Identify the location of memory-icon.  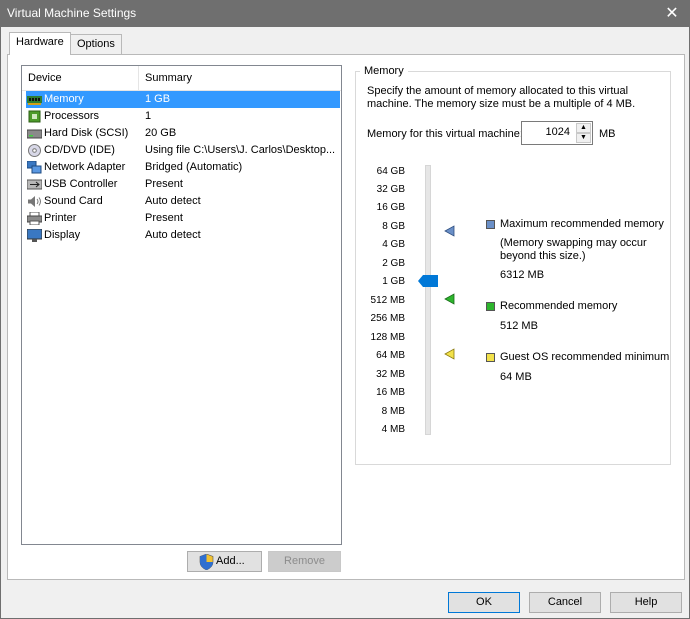
(34, 100).